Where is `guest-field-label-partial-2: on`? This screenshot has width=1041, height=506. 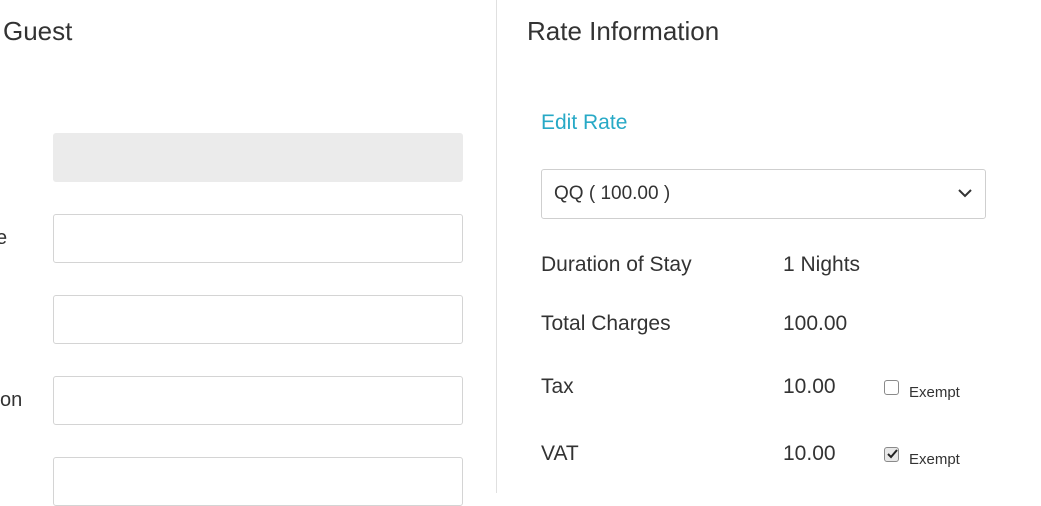
guest-field-label-partial-2: on is located at coordinates (11, 400).